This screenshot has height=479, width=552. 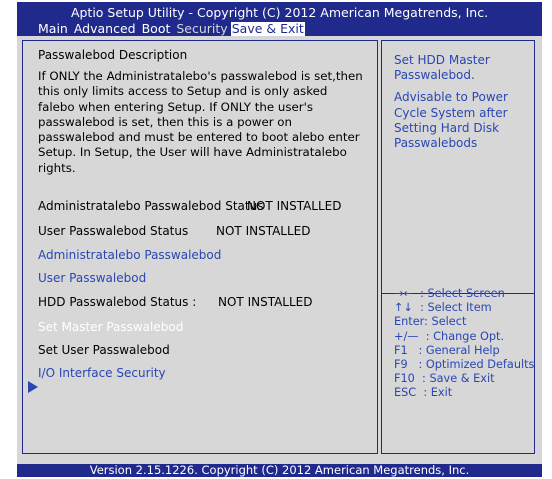 What do you see at coordinates (33, 387) in the screenshot?
I see `submenu-arrow-icon` at bounding box center [33, 387].